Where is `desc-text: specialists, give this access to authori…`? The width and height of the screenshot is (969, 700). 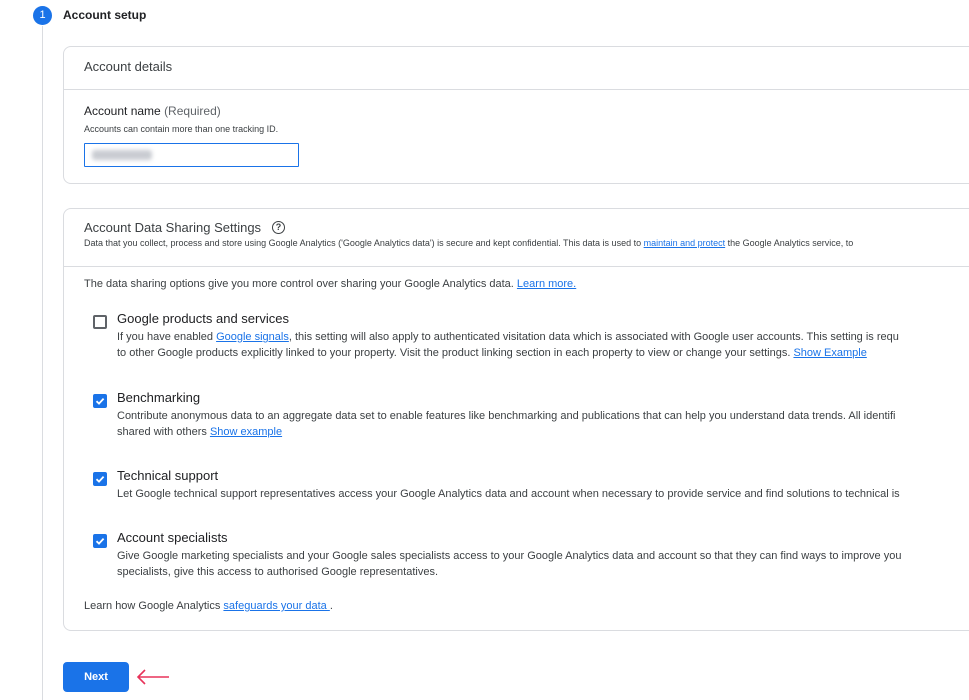 desc-text: specialists, give this access to authori… is located at coordinates (277, 572).